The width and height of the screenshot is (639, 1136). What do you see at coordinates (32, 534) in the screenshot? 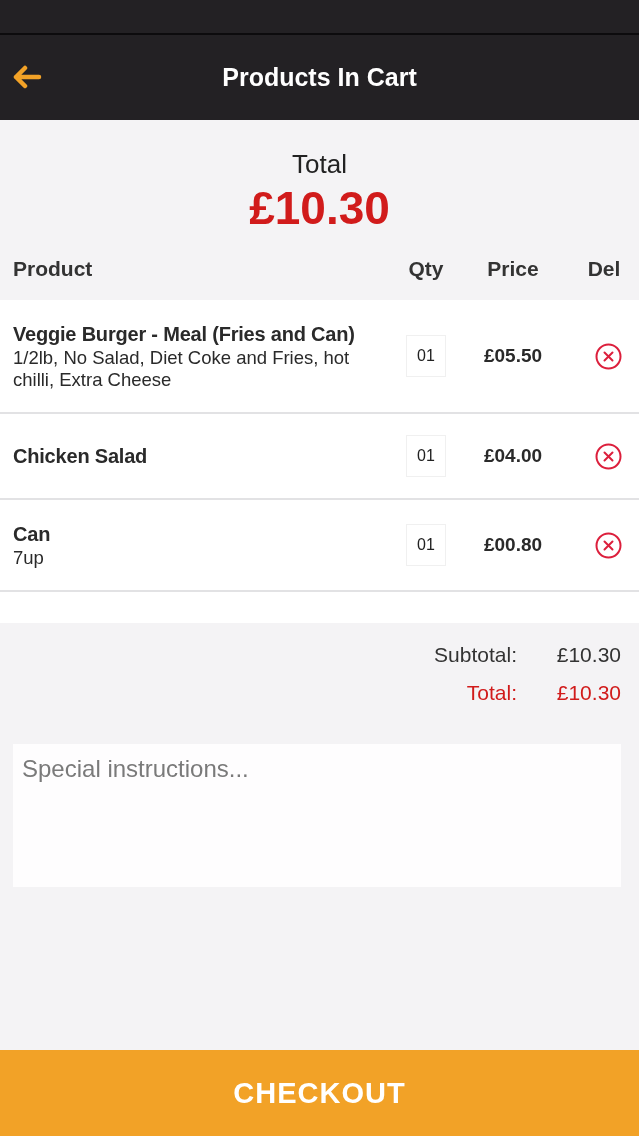
I see `product-name: Can` at bounding box center [32, 534].